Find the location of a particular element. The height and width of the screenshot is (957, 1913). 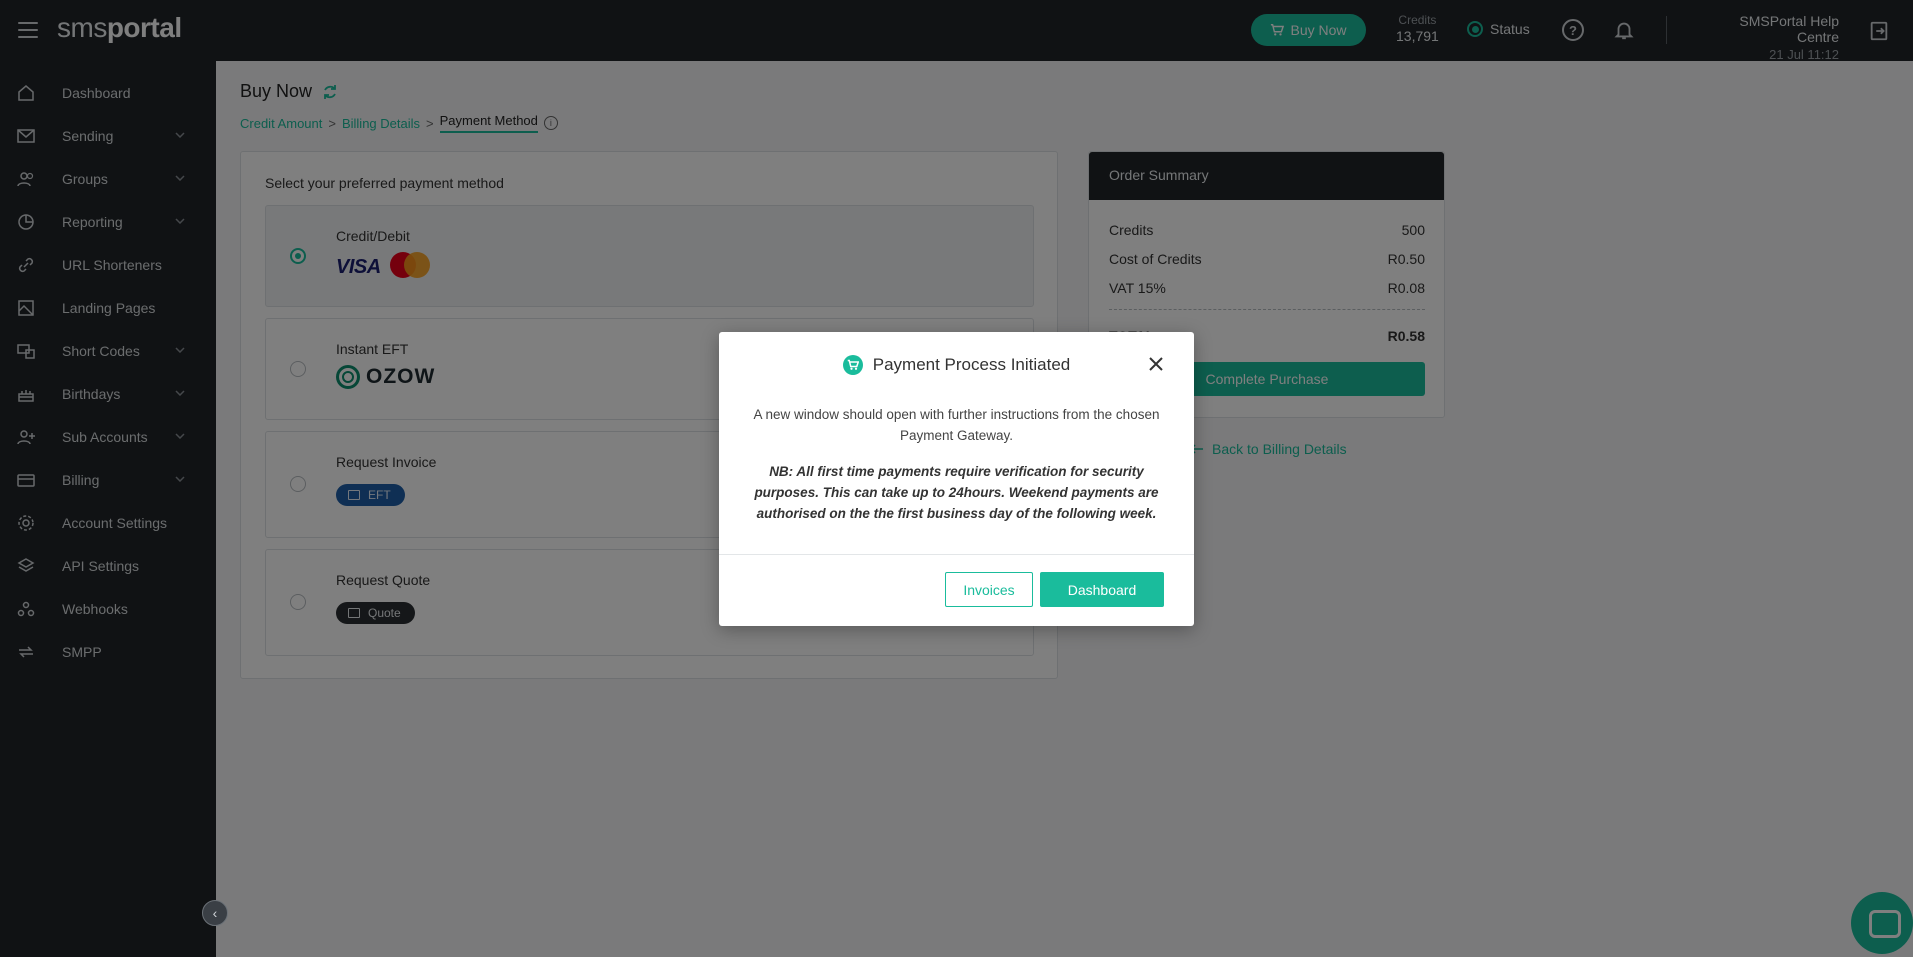

modal-divider is located at coordinates (956, 554).